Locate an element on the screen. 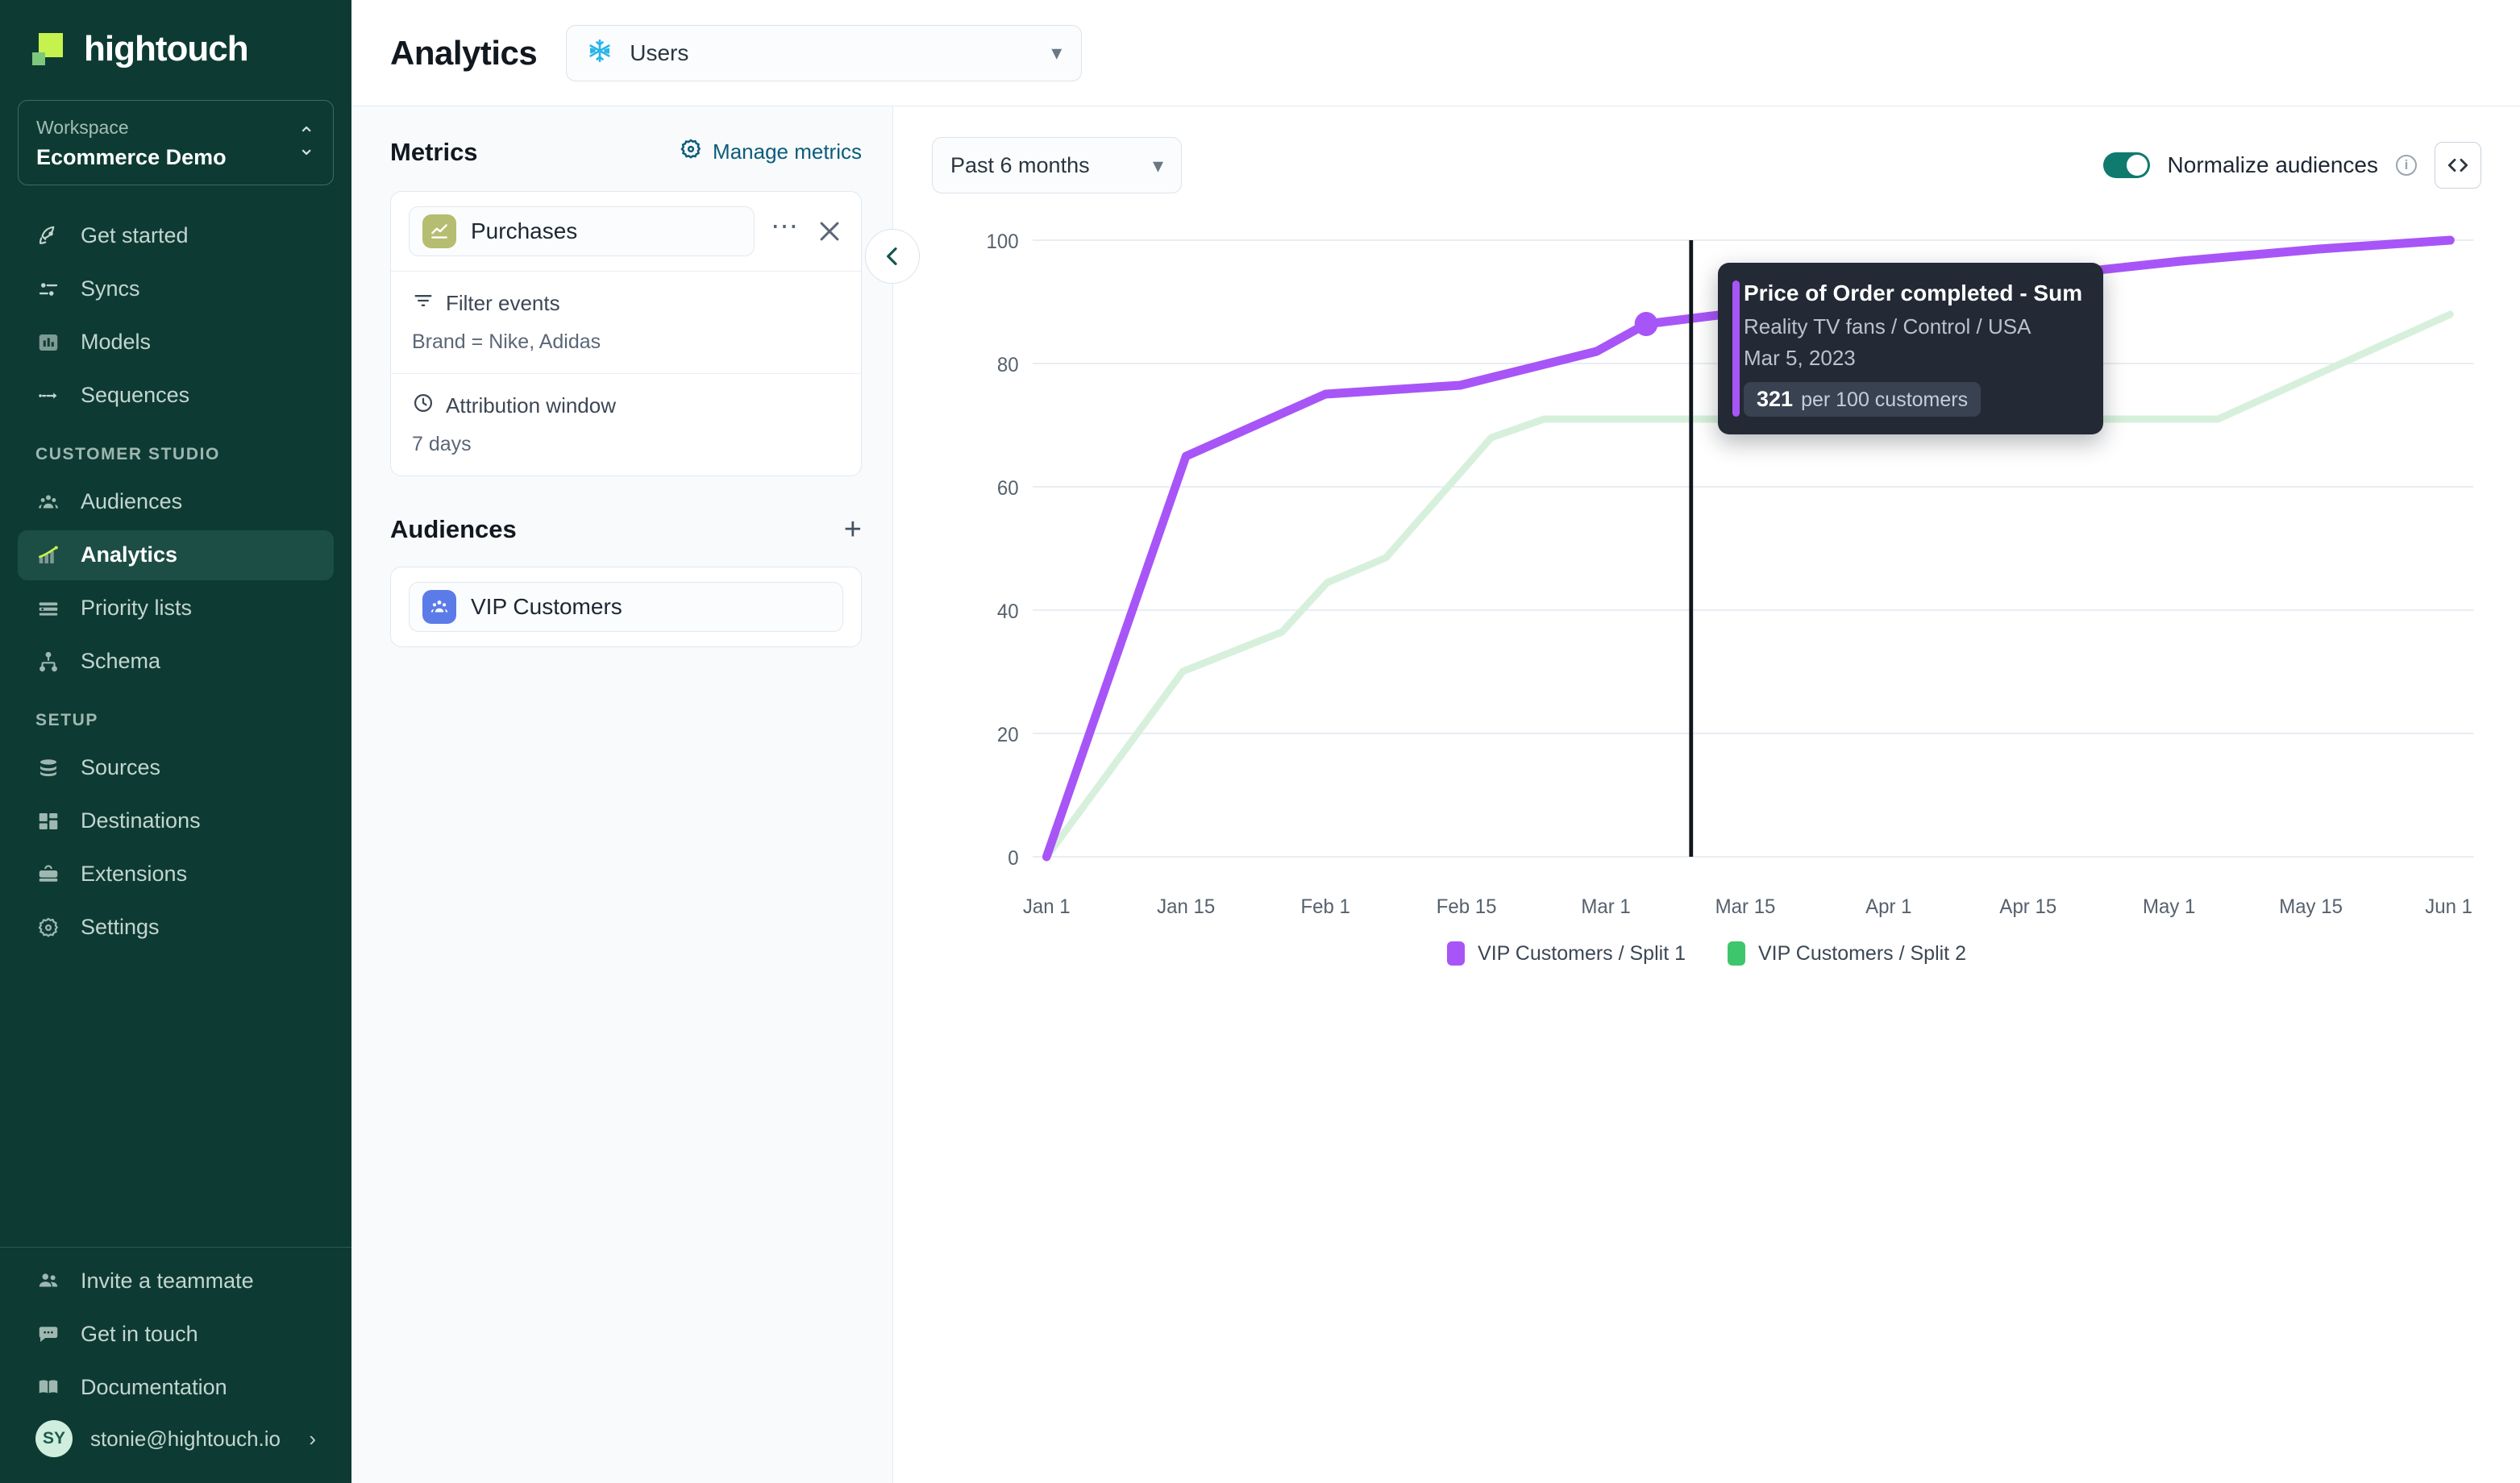 Image resolution: width=2520 pixels, height=1483 pixels. user-account-menu: SY stonie@hightouch.io › is located at coordinates (176, 1438).